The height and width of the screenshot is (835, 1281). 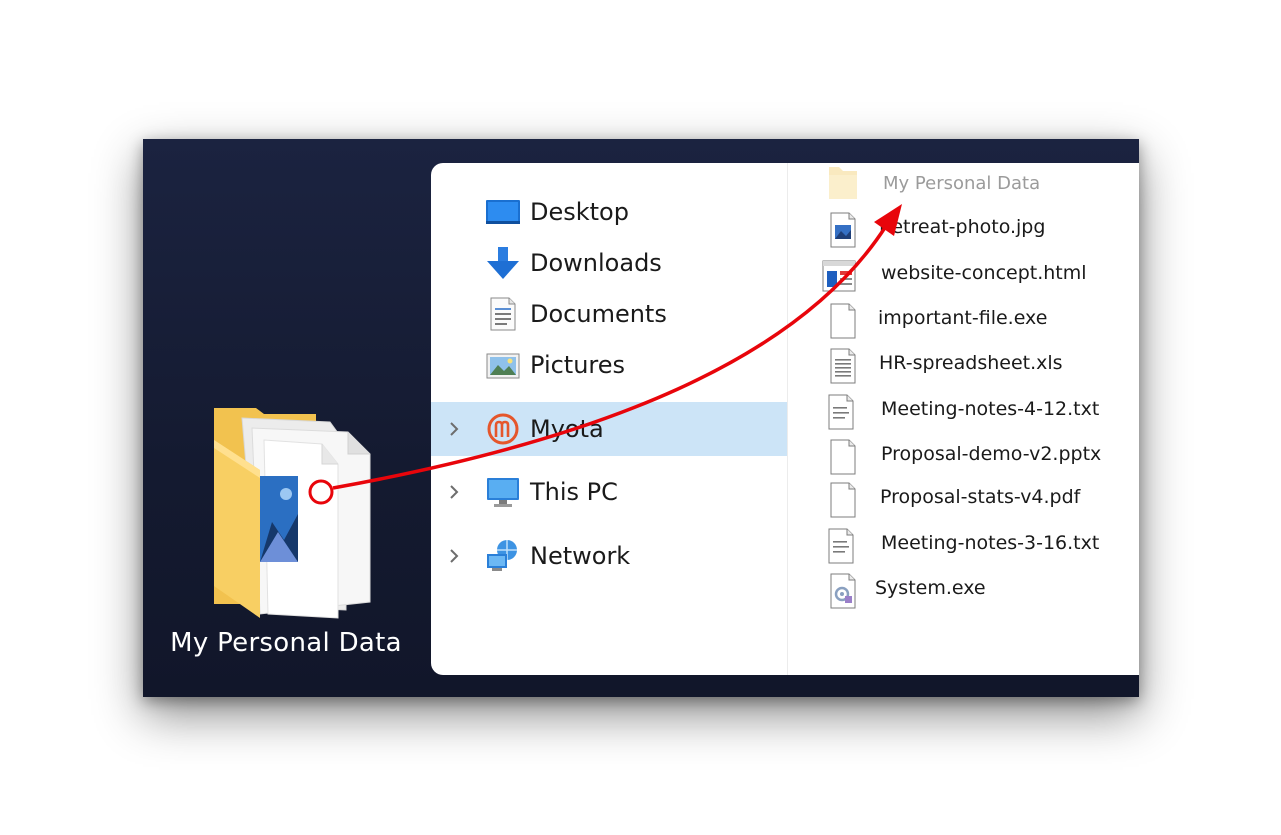 What do you see at coordinates (596, 263) in the screenshot?
I see `nav-label: Downloads` at bounding box center [596, 263].